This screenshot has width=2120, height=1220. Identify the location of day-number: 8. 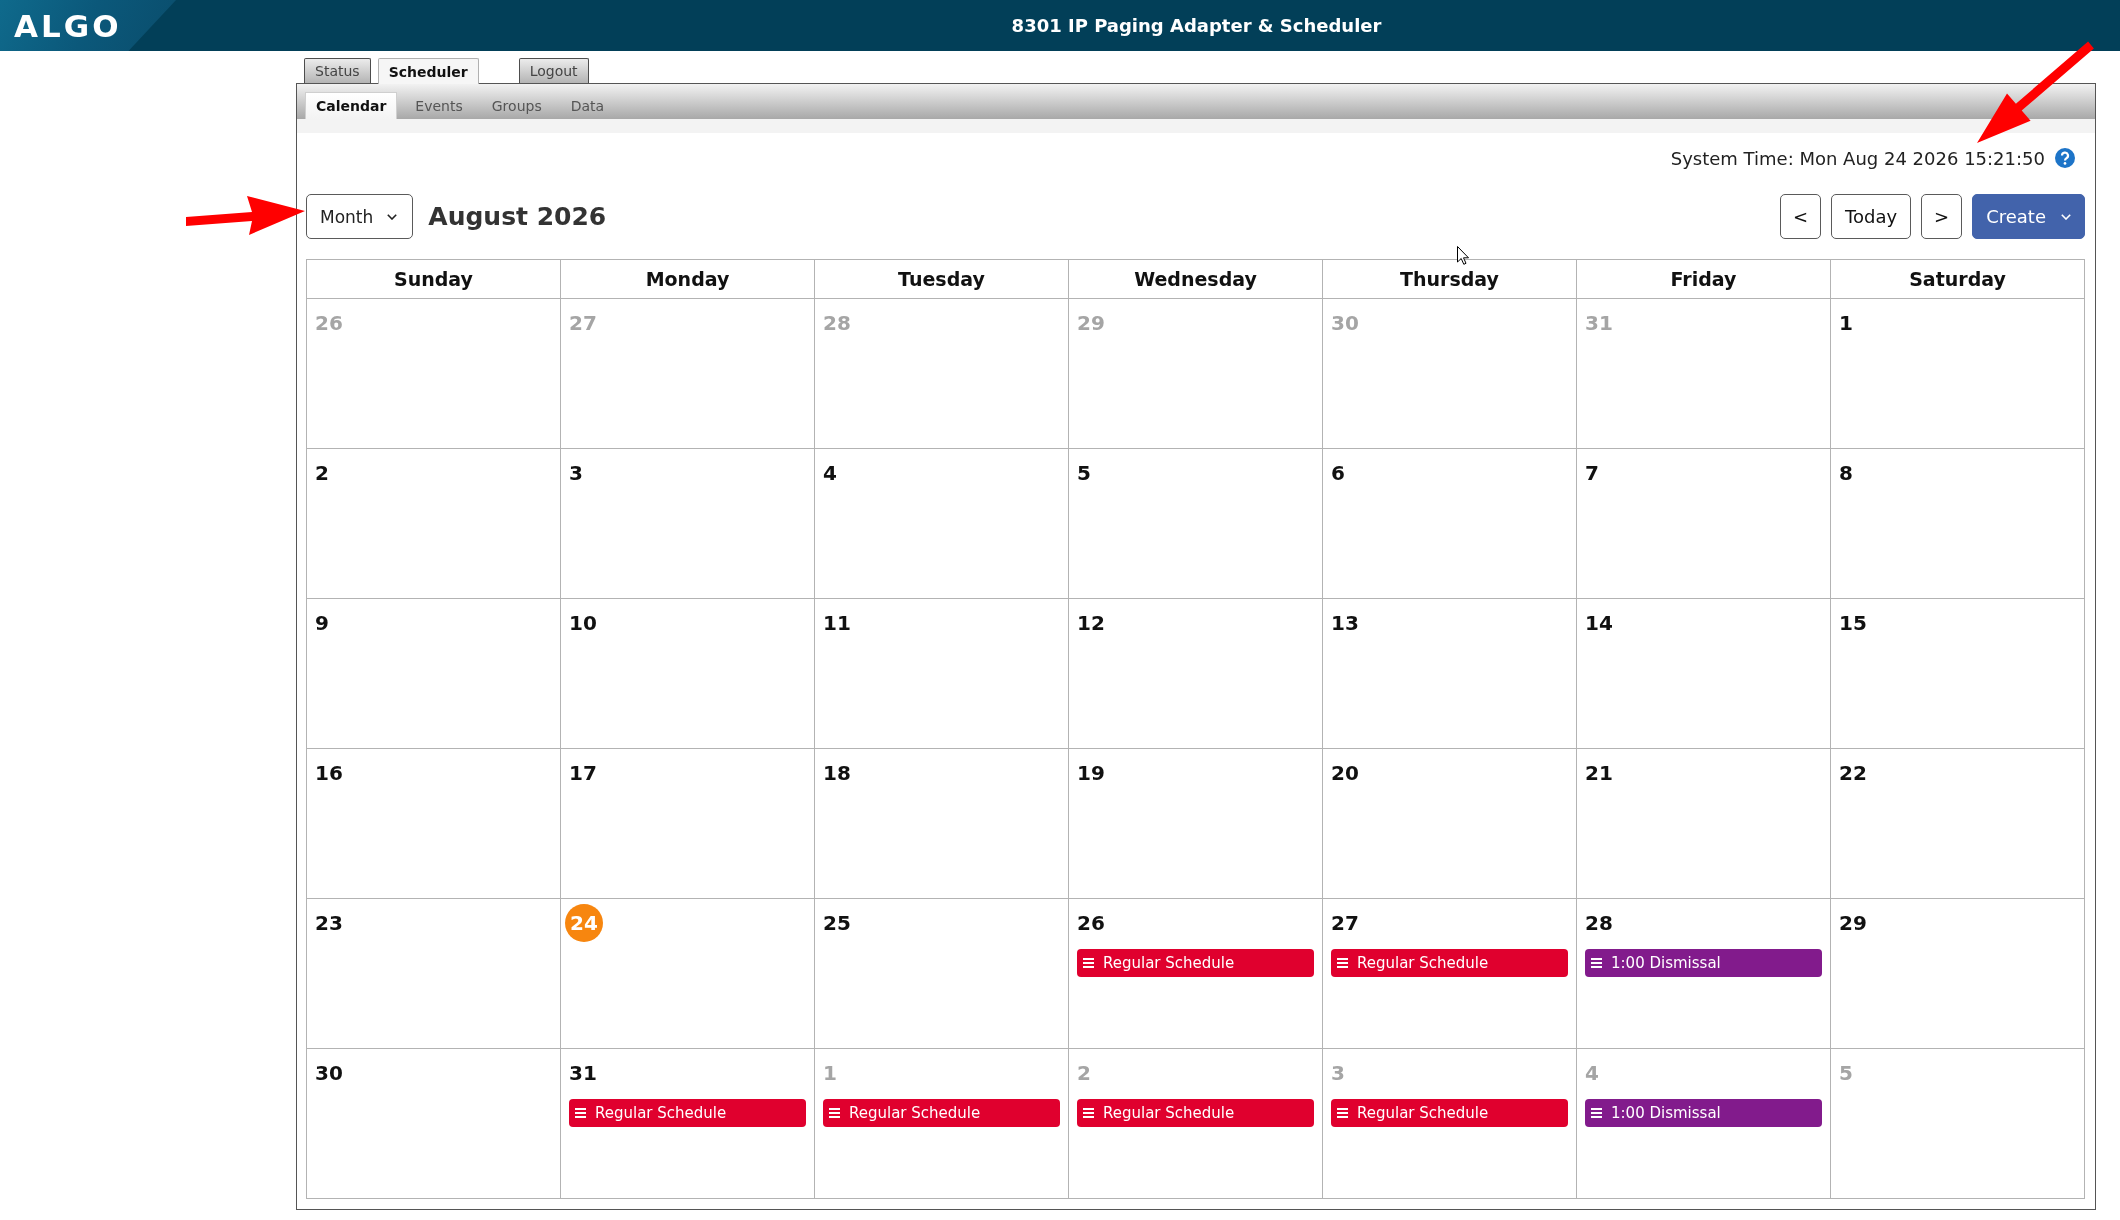
(1846, 473).